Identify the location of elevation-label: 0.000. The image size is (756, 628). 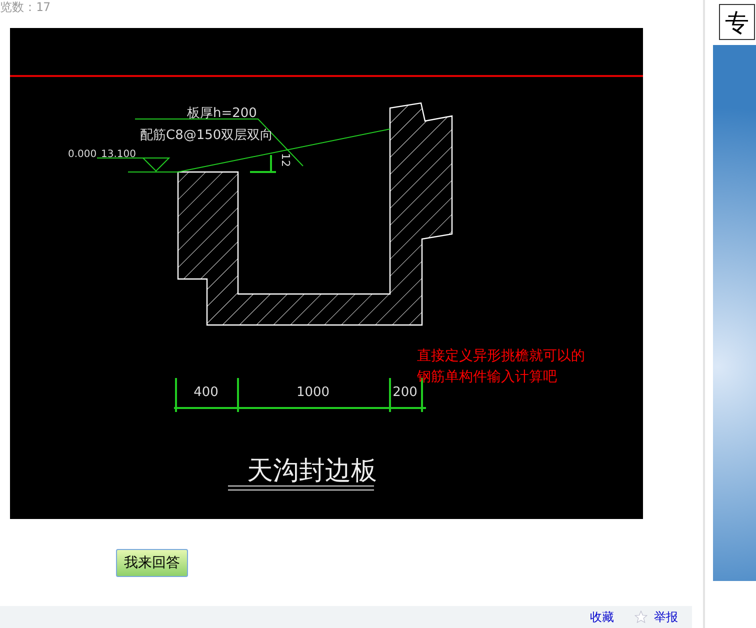
(82, 154).